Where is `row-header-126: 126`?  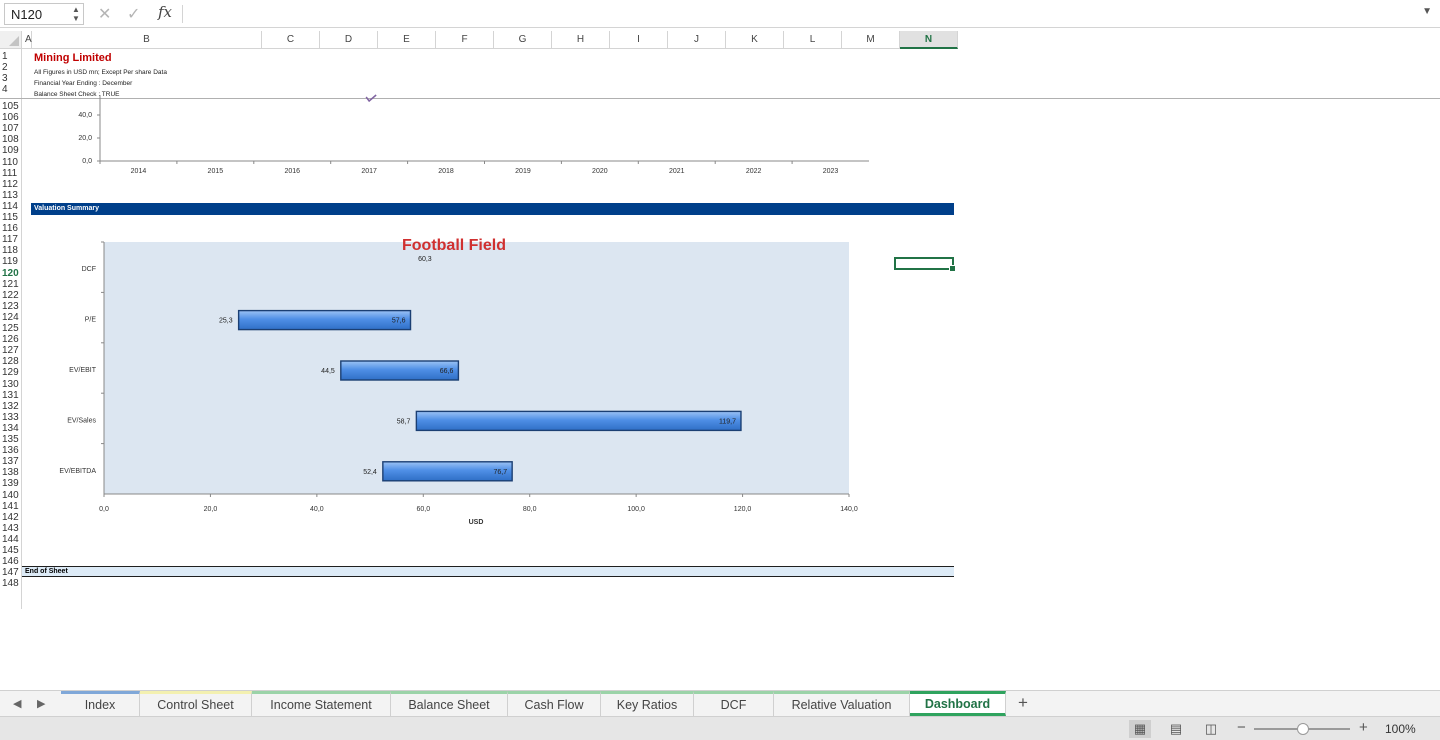
row-header-126: 126 is located at coordinates (11, 340).